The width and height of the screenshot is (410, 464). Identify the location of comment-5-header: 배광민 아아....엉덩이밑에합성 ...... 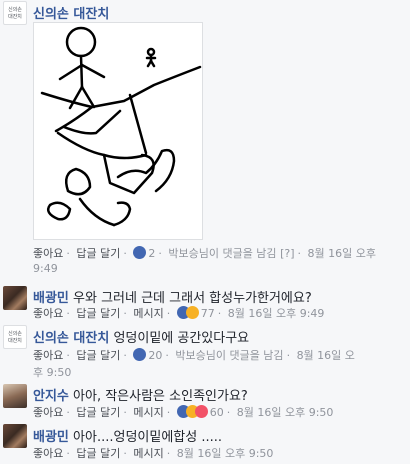
(127, 435).